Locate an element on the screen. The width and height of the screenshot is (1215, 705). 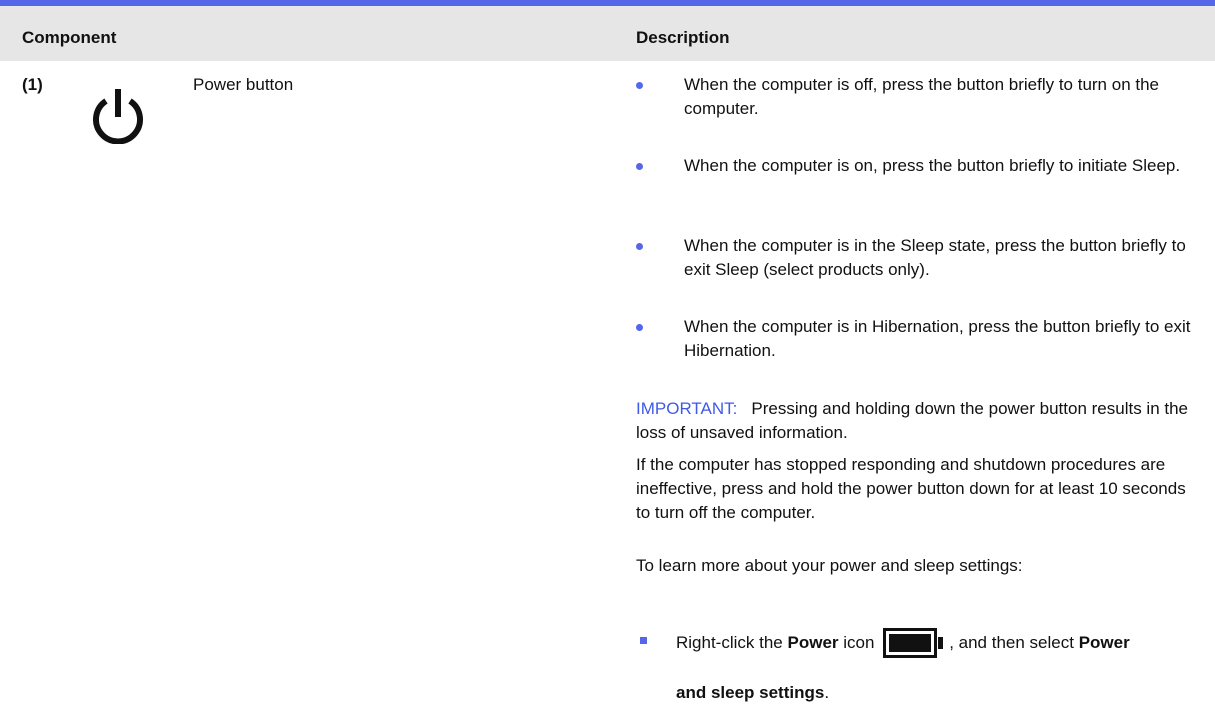
power-keyword: Power is located at coordinates (813, 642).